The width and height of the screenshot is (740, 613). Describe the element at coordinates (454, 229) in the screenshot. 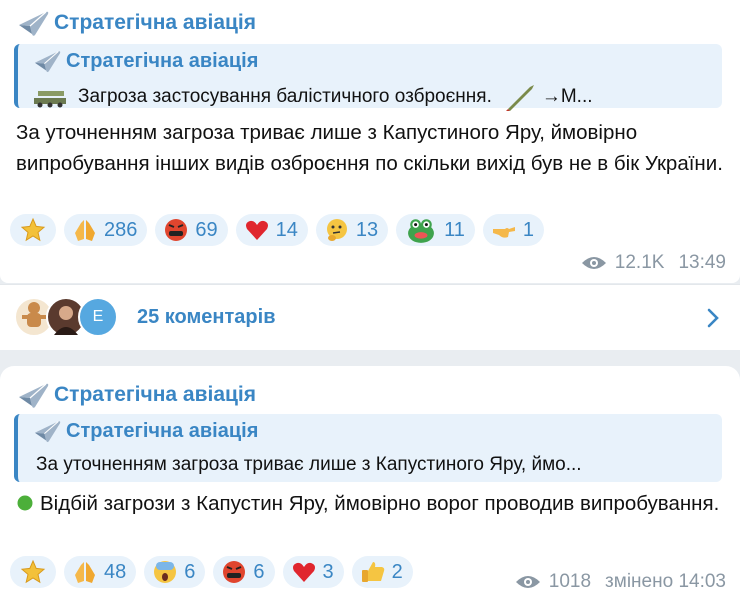

I see `reaction-count: 11` at that location.